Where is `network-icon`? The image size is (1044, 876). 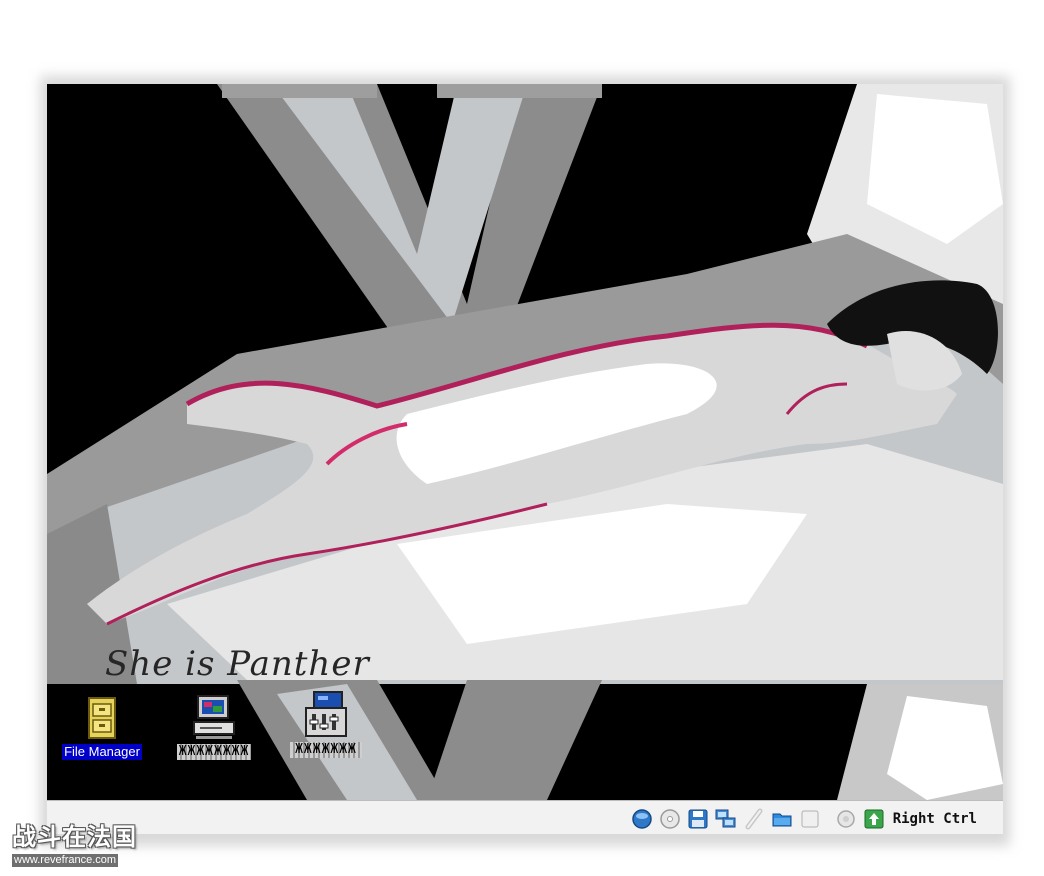
network-icon is located at coordinates (726, 819).